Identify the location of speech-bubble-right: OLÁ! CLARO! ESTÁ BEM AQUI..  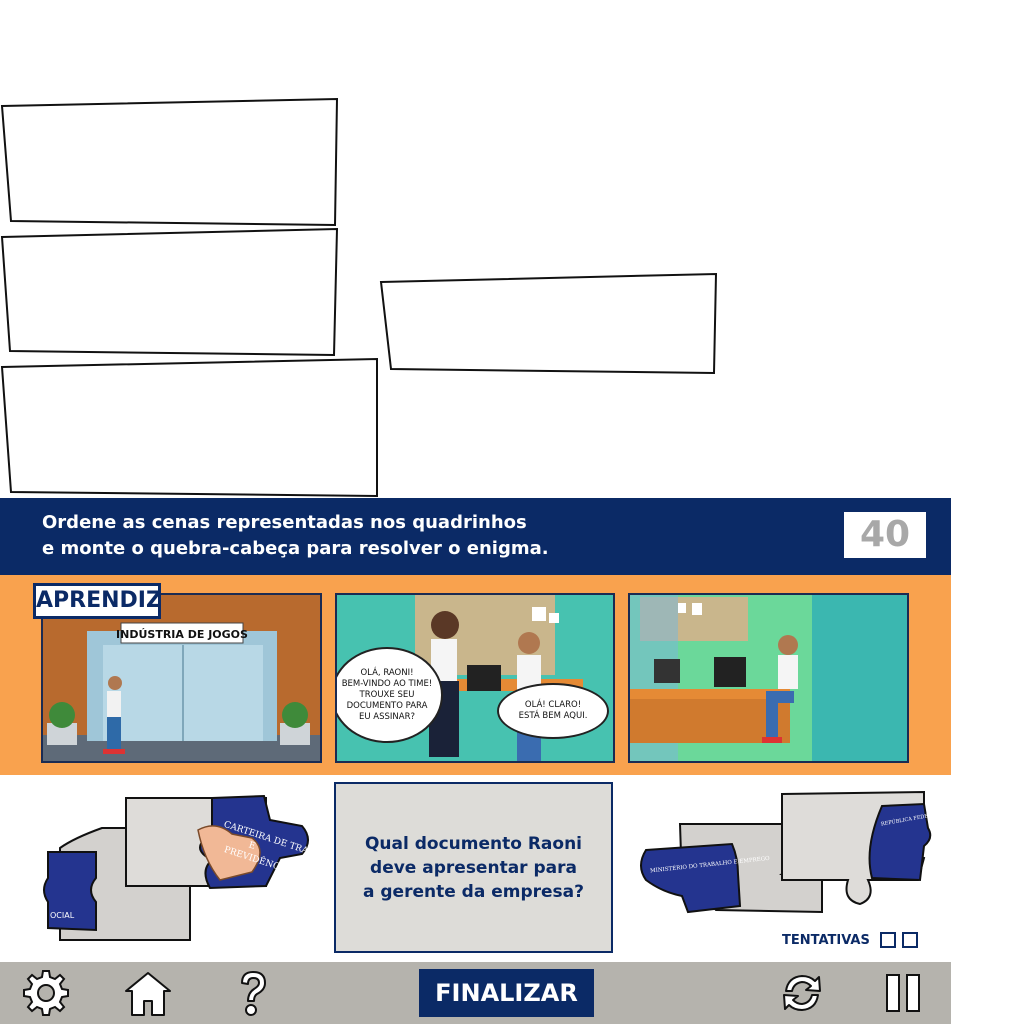
(553, 711).